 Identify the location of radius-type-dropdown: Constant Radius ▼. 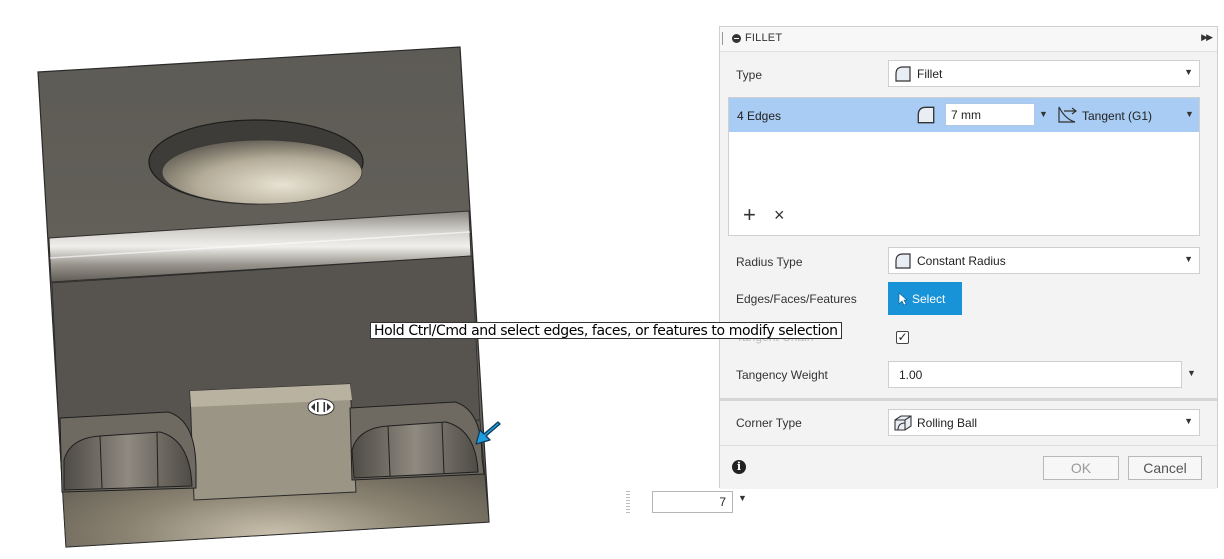
(1044, 260).